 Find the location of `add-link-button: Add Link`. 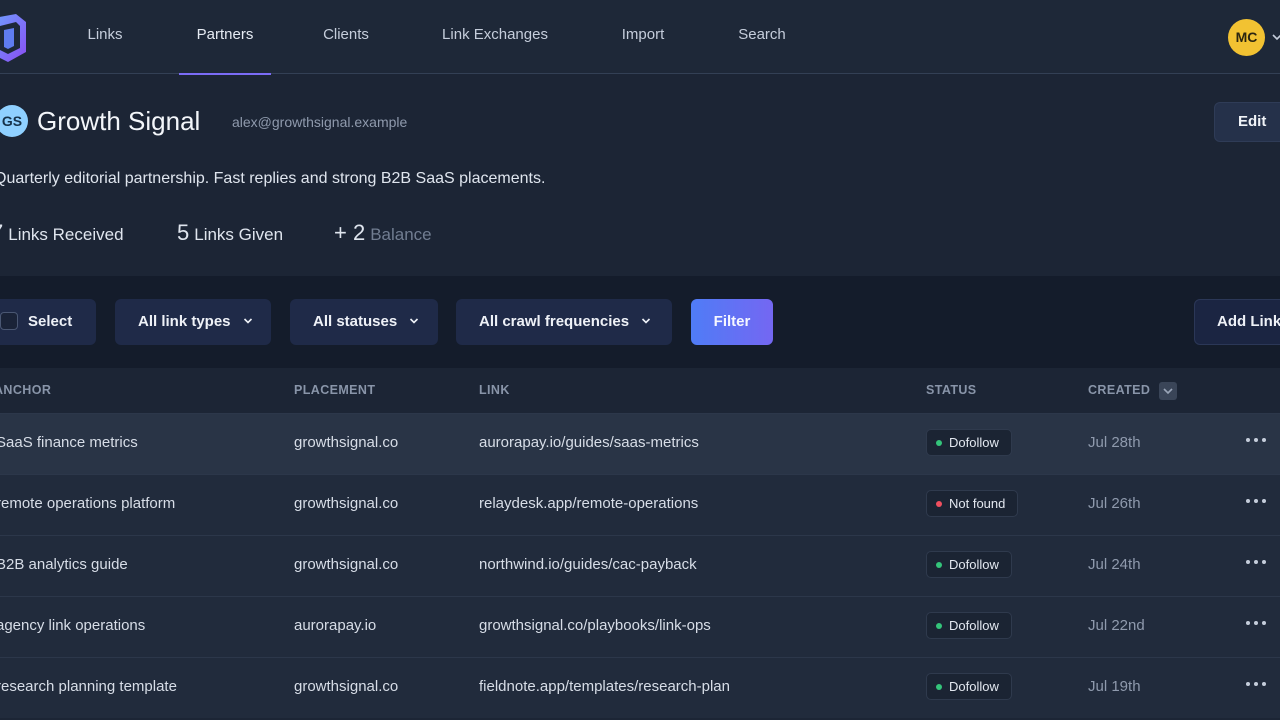

add-link-button: Add Link is located at coordinates (1237, 322).